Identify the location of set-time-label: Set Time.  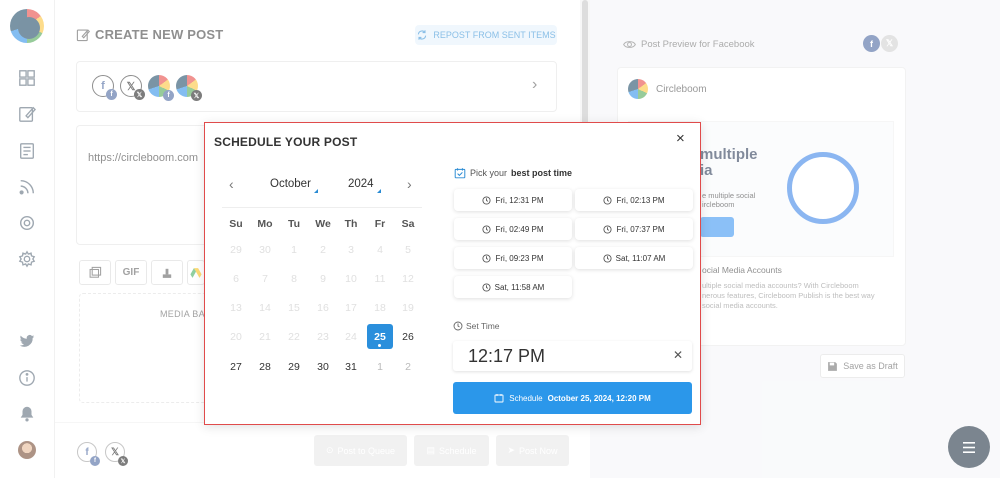
(476, 326).